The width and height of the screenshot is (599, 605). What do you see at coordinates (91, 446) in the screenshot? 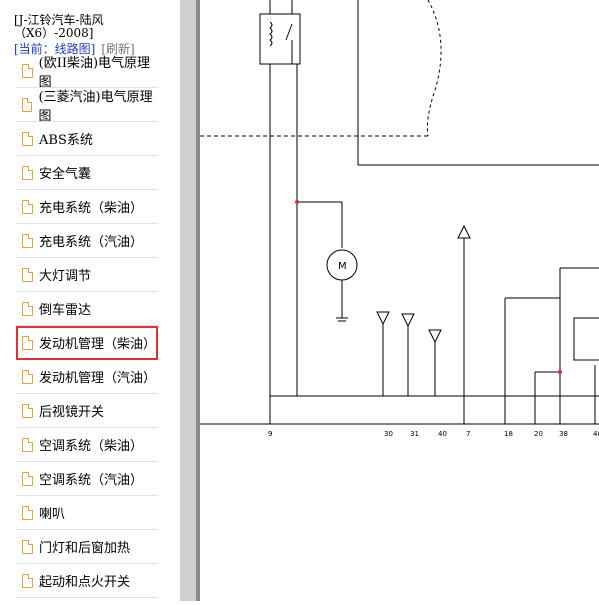
I see `sidebar-item-label: 空调系统（柴油）` at bounding box center [91, 446].